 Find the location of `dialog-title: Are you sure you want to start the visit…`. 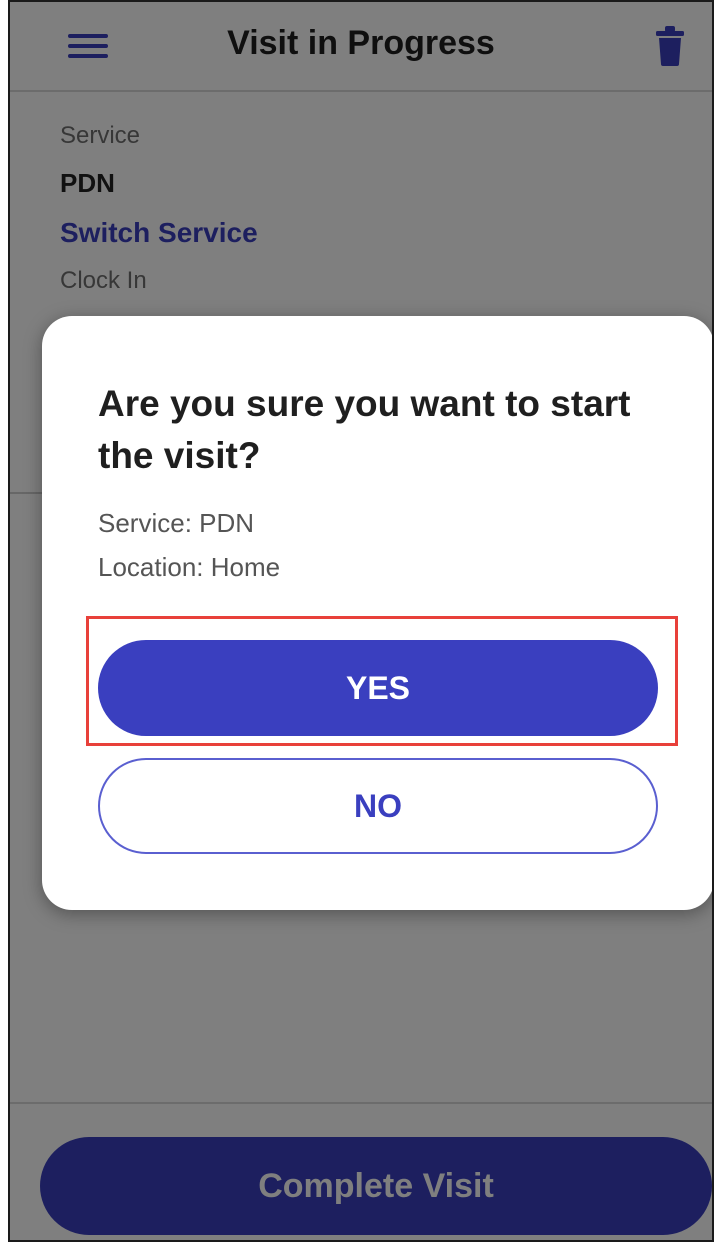

dialog-title: Are you sure you want to start the visit… is located at coordinates (364, 429).